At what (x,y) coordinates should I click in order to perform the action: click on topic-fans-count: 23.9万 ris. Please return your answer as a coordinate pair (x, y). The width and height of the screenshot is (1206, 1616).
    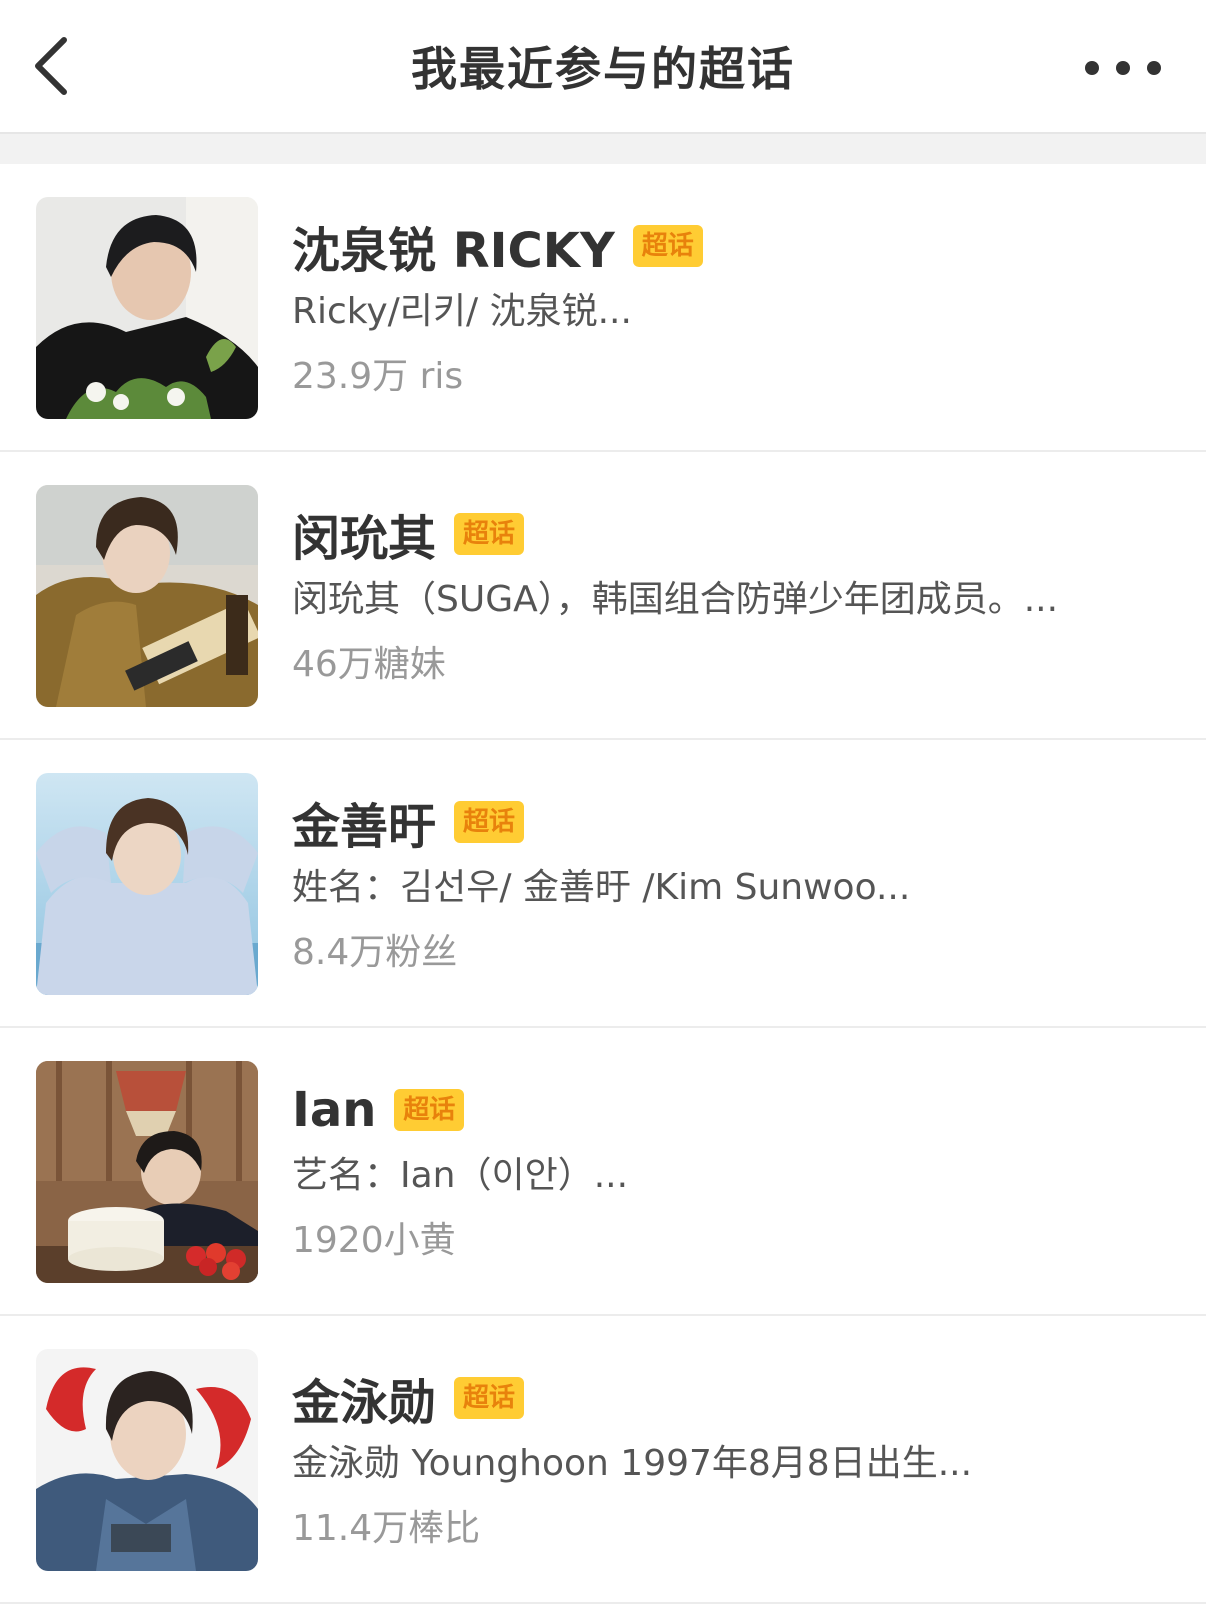
    Looking at the image, I should click on (378, 376).